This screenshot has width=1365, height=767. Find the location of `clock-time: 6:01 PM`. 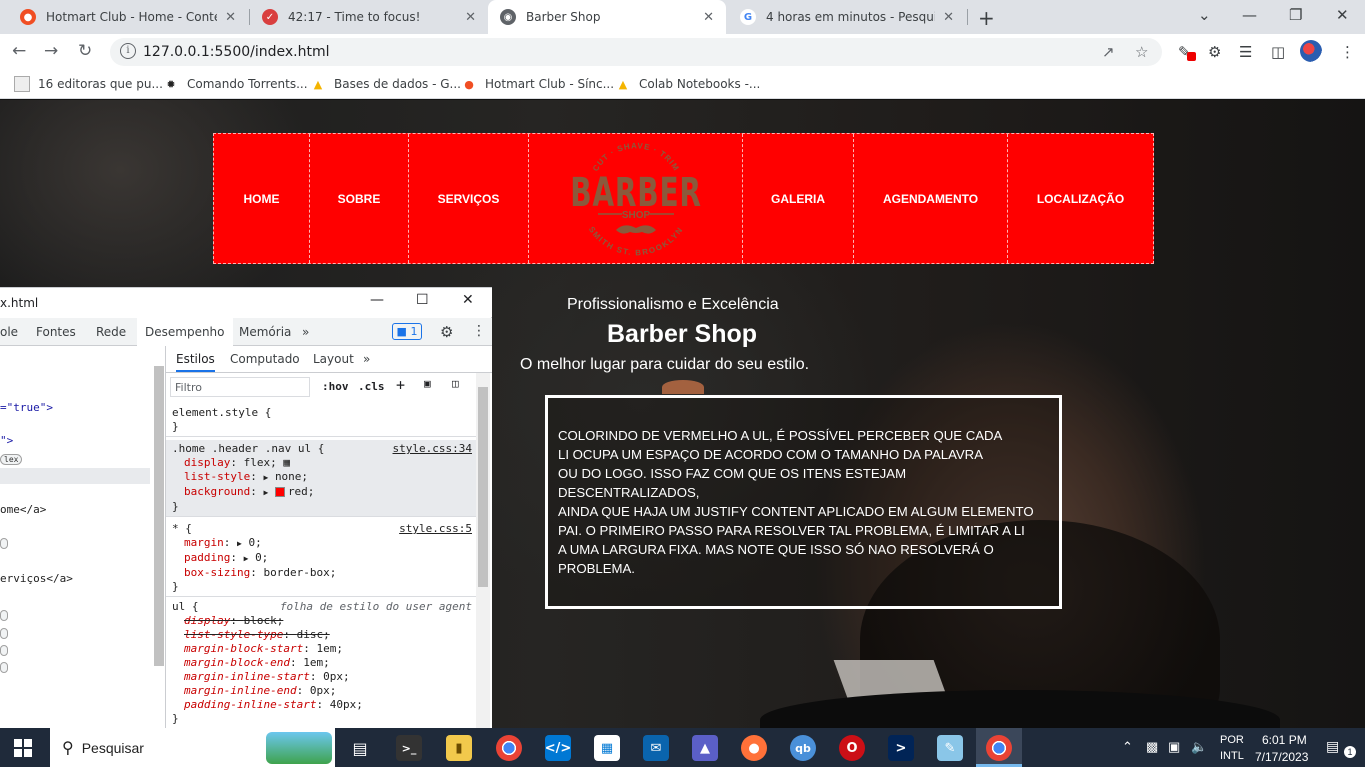

clock-time: 6:01 PM is located at coordinates (1284, 740).